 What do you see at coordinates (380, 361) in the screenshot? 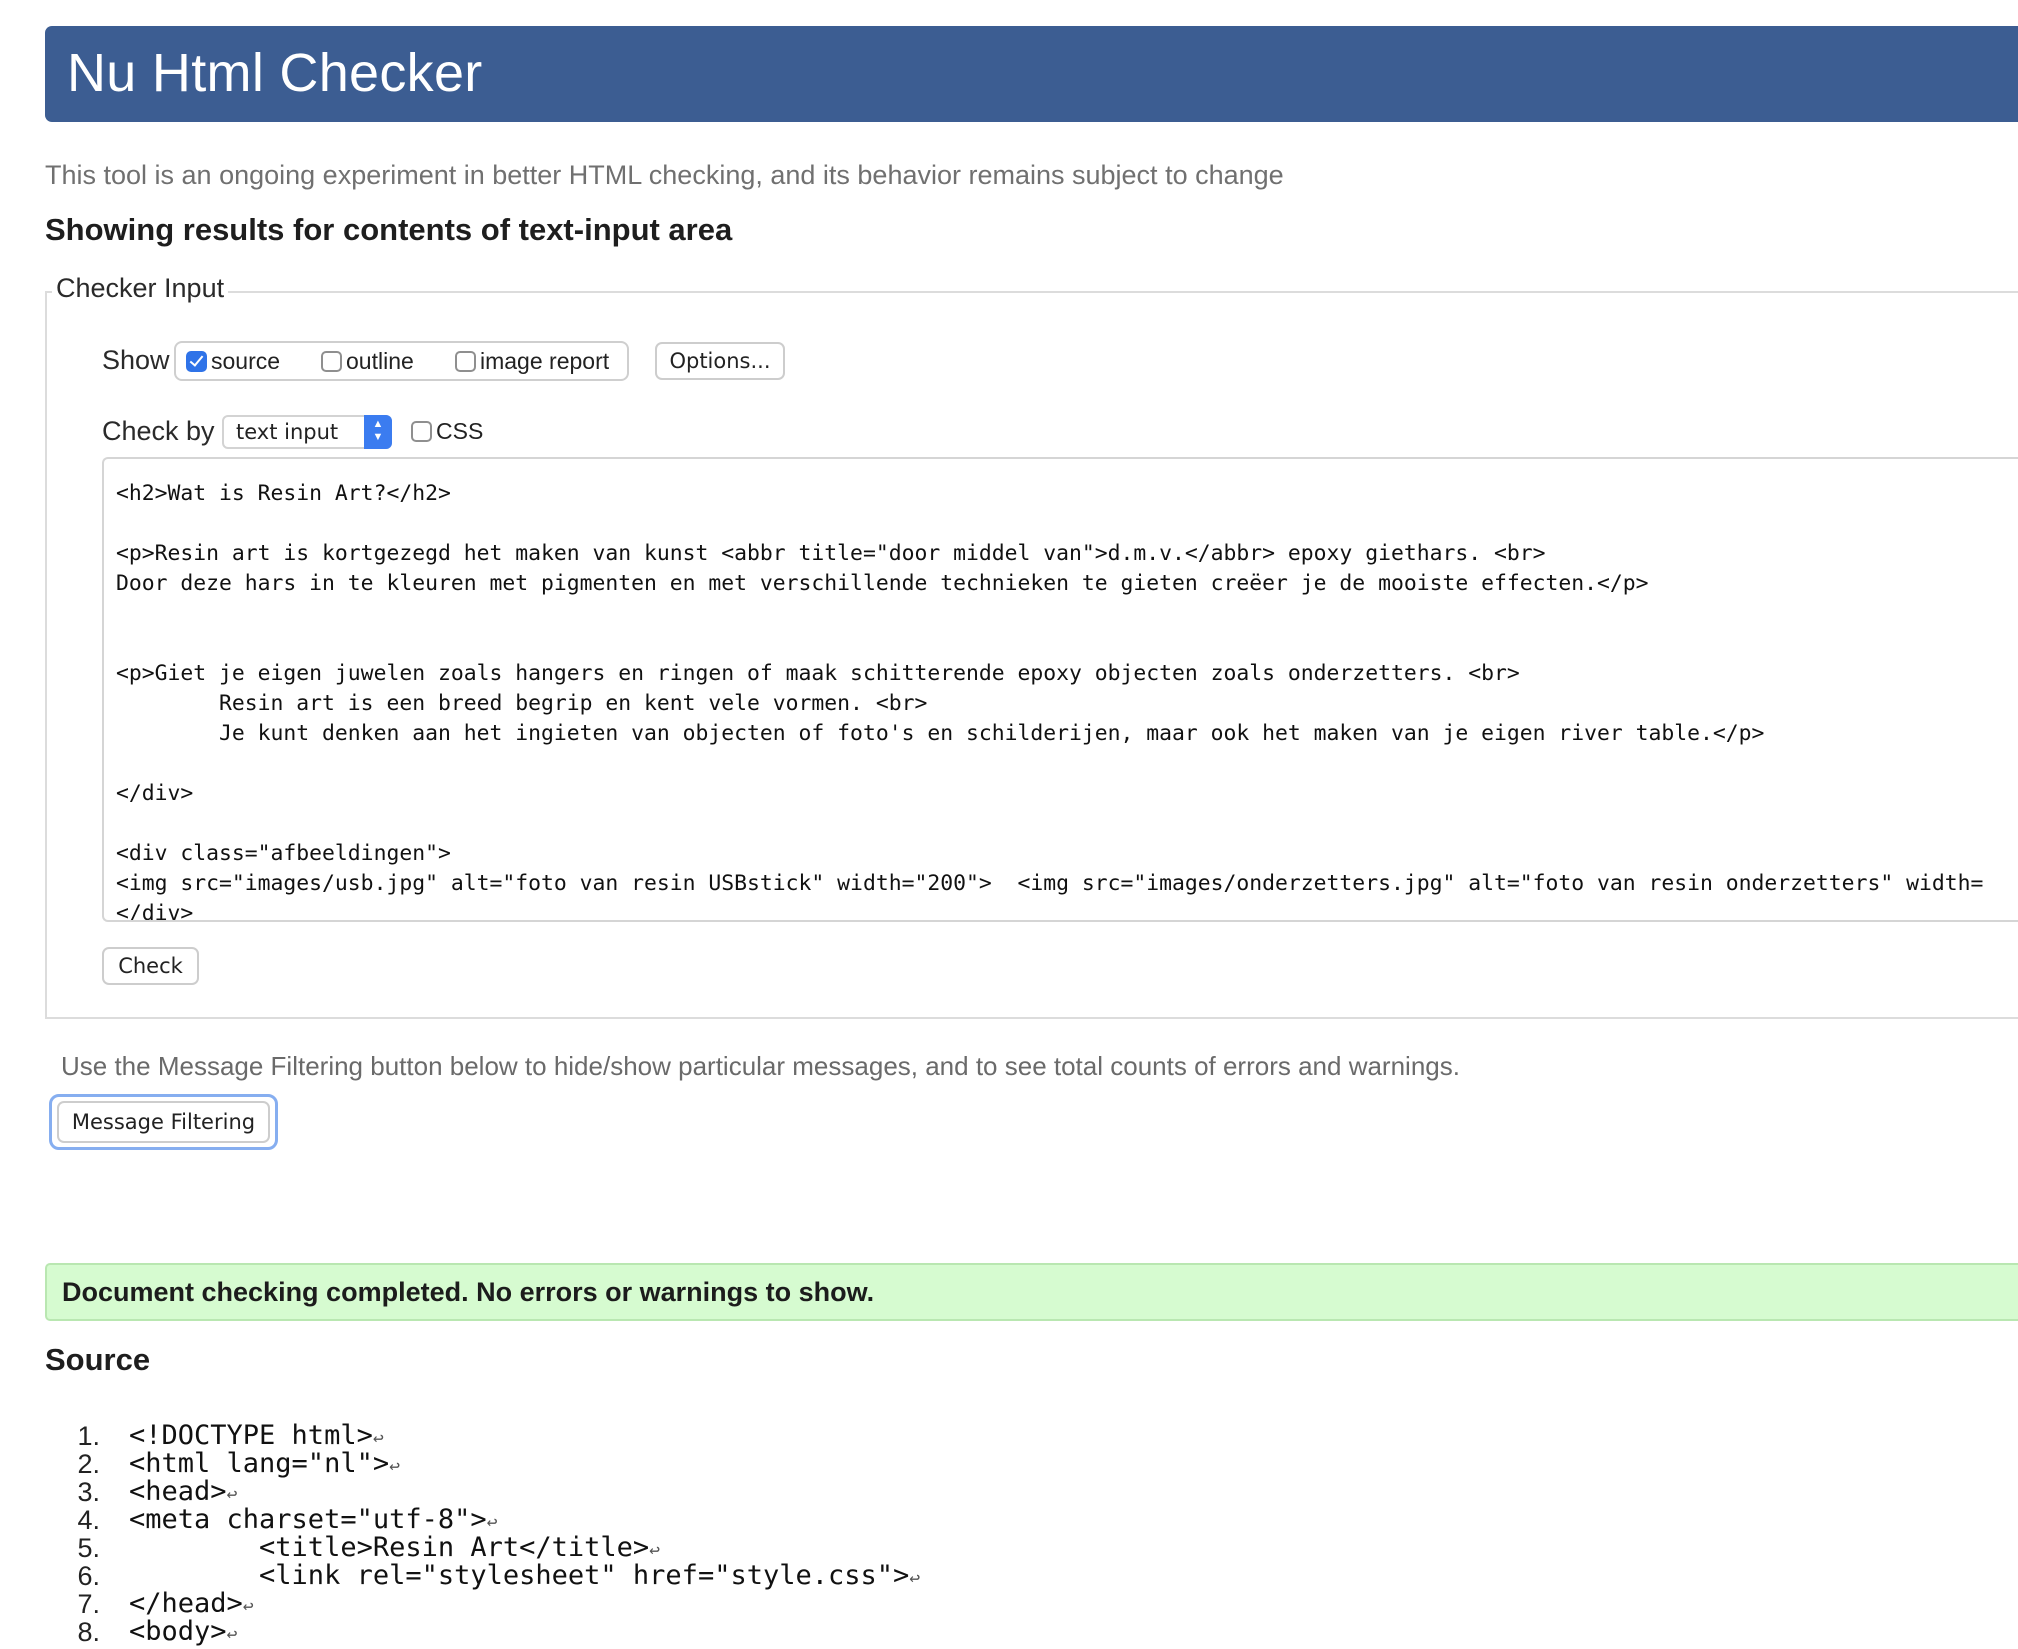
I see `outline-option-label: outline` at bounding box center [380, 361].